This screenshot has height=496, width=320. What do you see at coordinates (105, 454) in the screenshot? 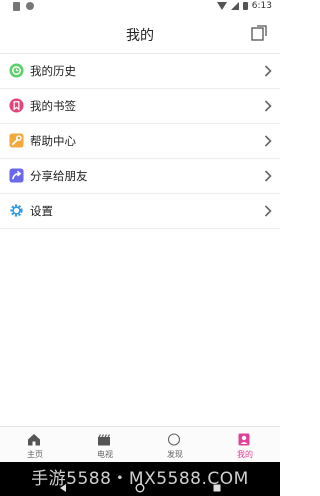
I see `tab-label: 电视` at bounding box center [105, 454].